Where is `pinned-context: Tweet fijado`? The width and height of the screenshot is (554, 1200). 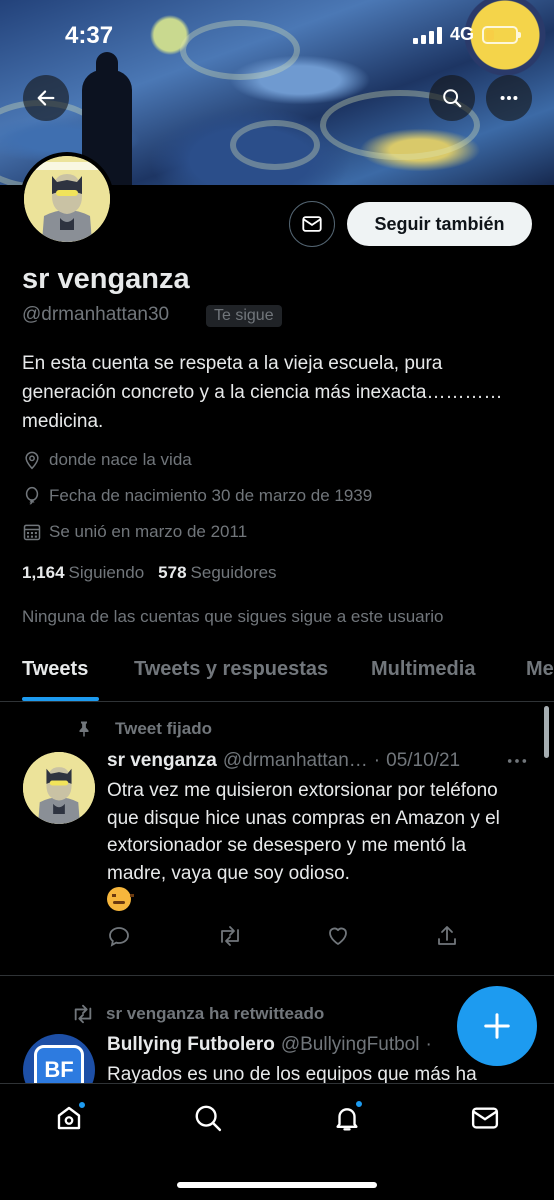
pinned-context: Tweet fijado is located at coordinates (143, 729).